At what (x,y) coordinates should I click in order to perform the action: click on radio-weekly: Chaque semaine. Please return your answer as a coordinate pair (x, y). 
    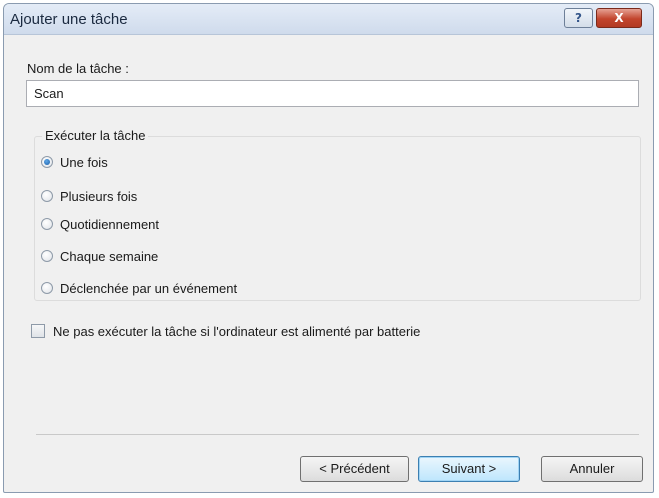
    Looking at the image, I should click on (99, 256).